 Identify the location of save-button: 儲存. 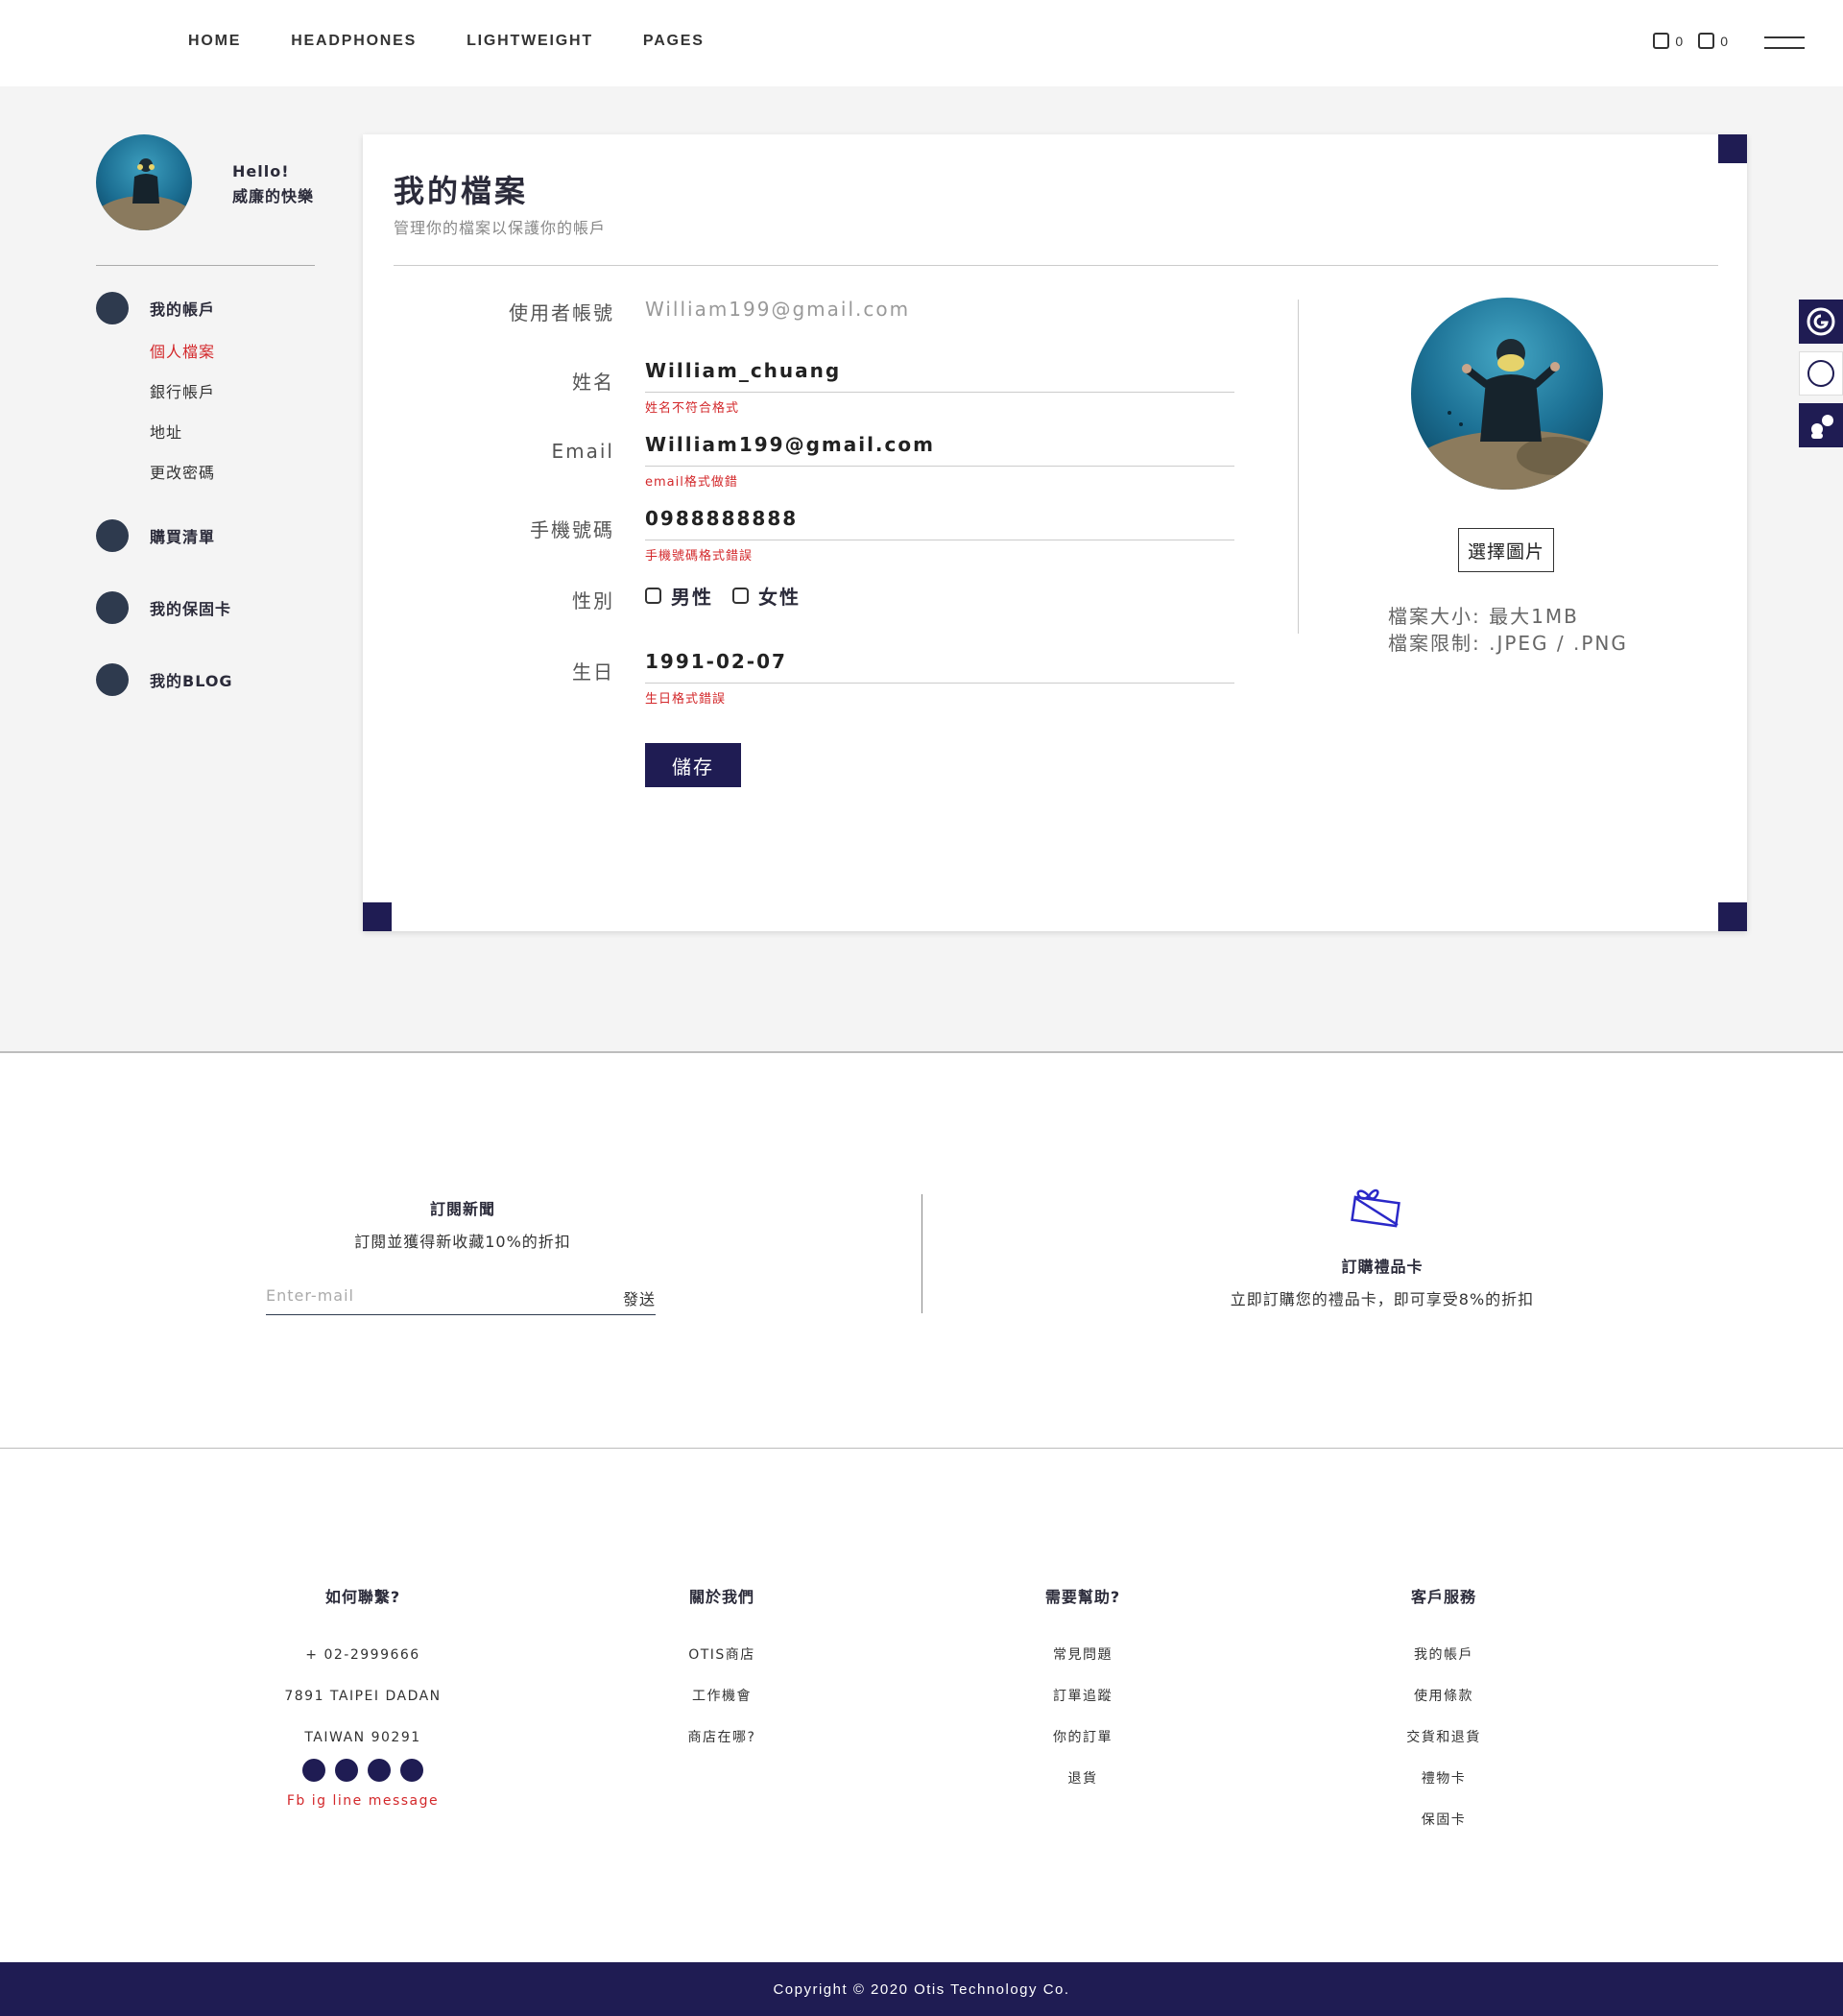
(693, 765).